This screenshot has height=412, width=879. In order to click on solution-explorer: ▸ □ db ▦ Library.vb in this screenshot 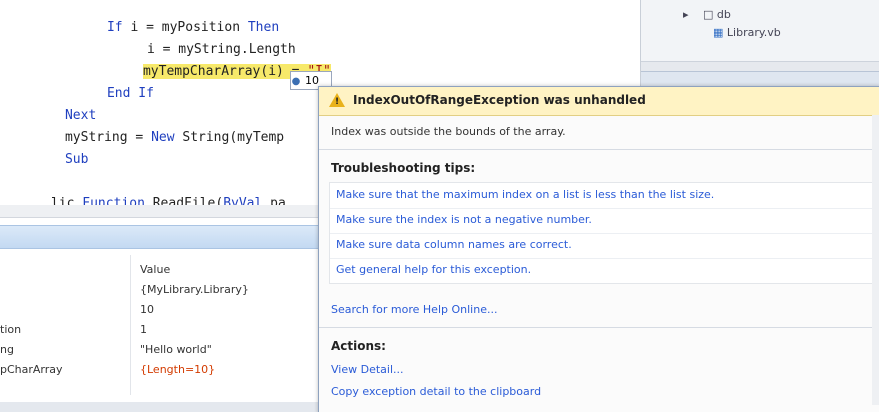, I will do `click(759, 45)`.